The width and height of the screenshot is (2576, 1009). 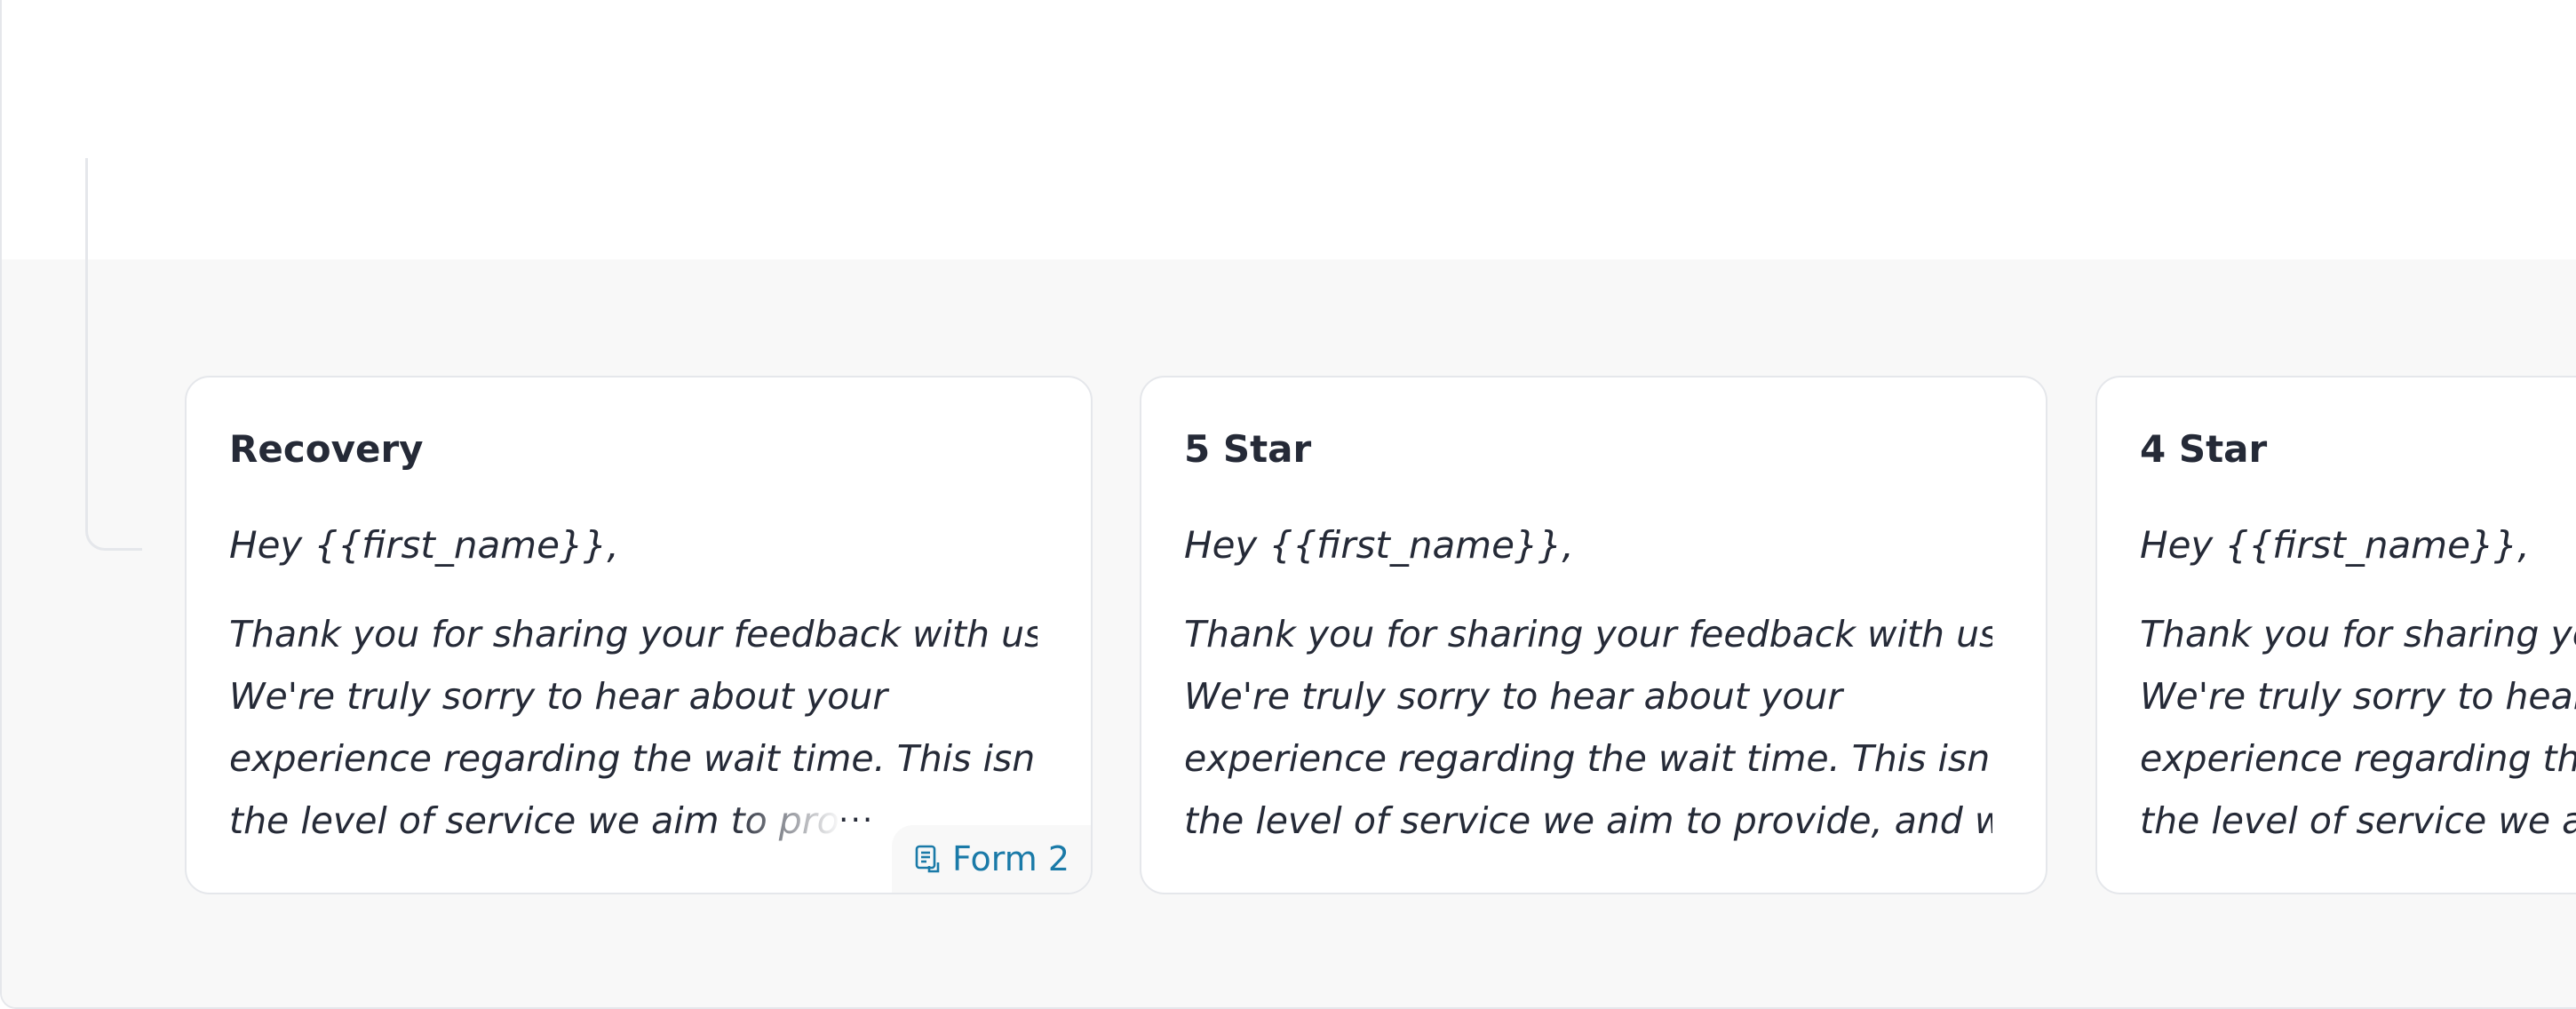 What do you see at coordinates (2204, 449) in the screenshot?
I see `card-title: 4 Star` at bounding box center [2204, 449].